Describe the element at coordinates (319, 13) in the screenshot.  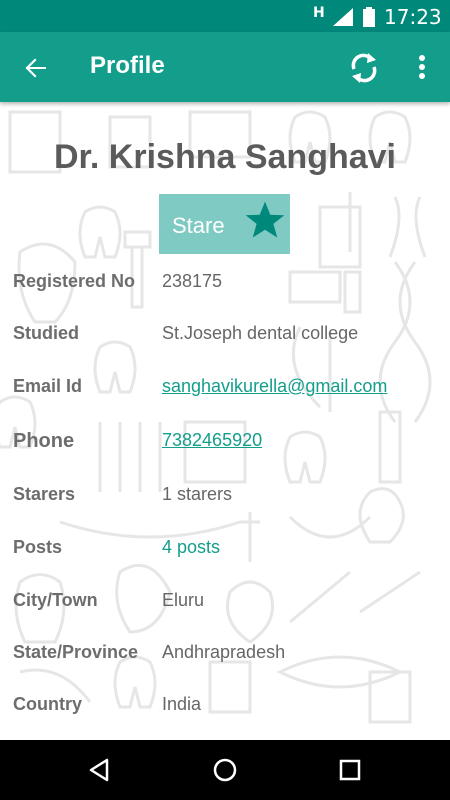
I see `network-type-indicator: H` at that location.